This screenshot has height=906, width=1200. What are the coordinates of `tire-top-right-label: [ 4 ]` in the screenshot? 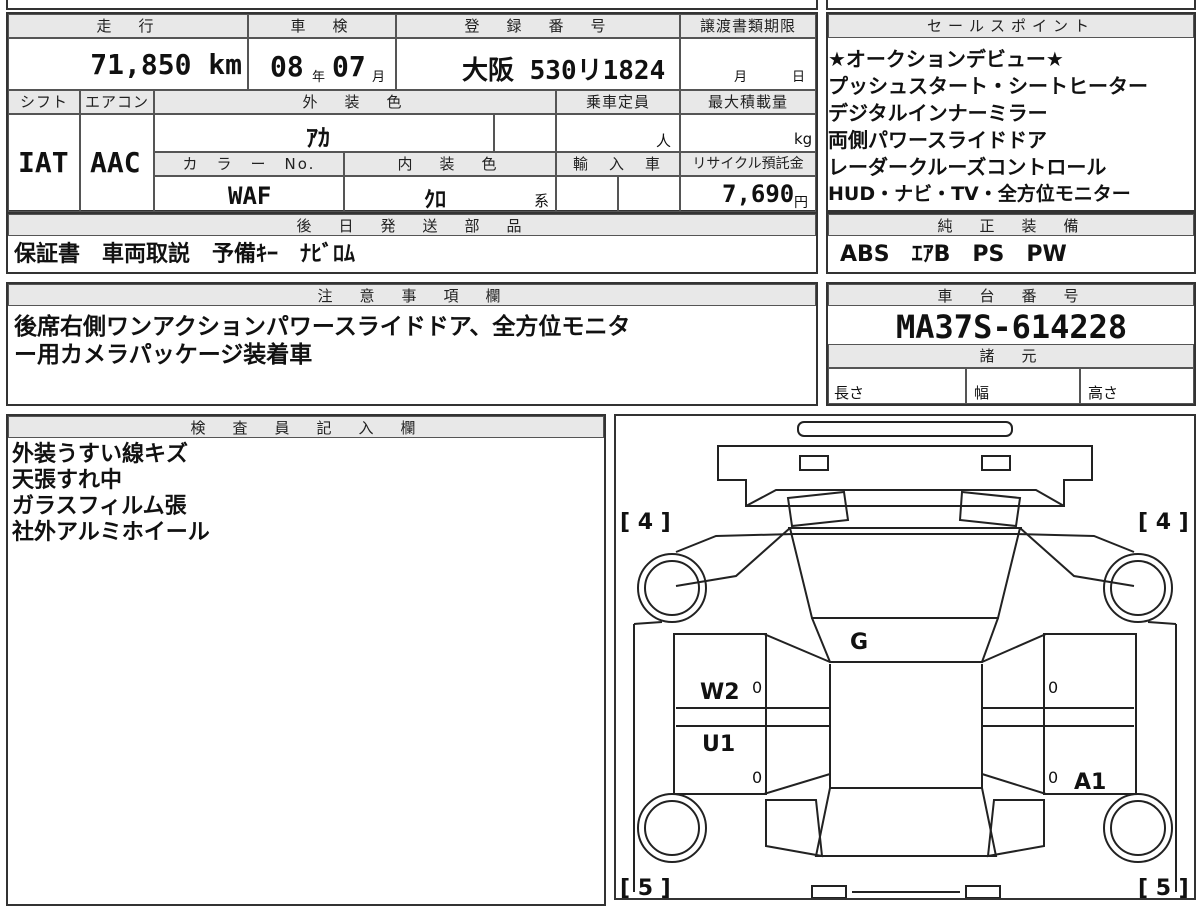 It's located at (1163, 522).